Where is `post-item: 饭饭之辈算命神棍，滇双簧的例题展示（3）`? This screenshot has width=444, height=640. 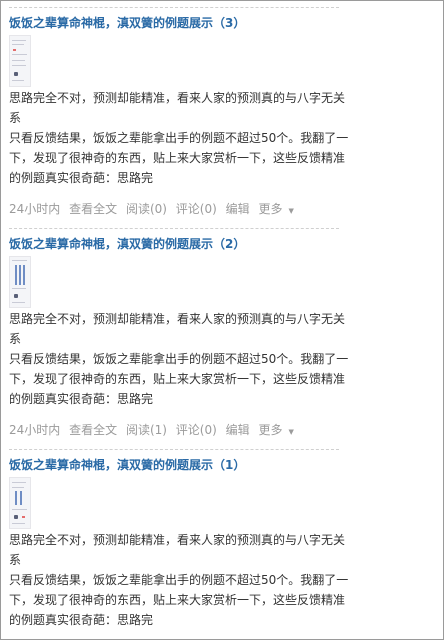 post-item: 饭饭之辈算命神棍，滇双簧的例题展示（3） is located at coordinates (175, 23).